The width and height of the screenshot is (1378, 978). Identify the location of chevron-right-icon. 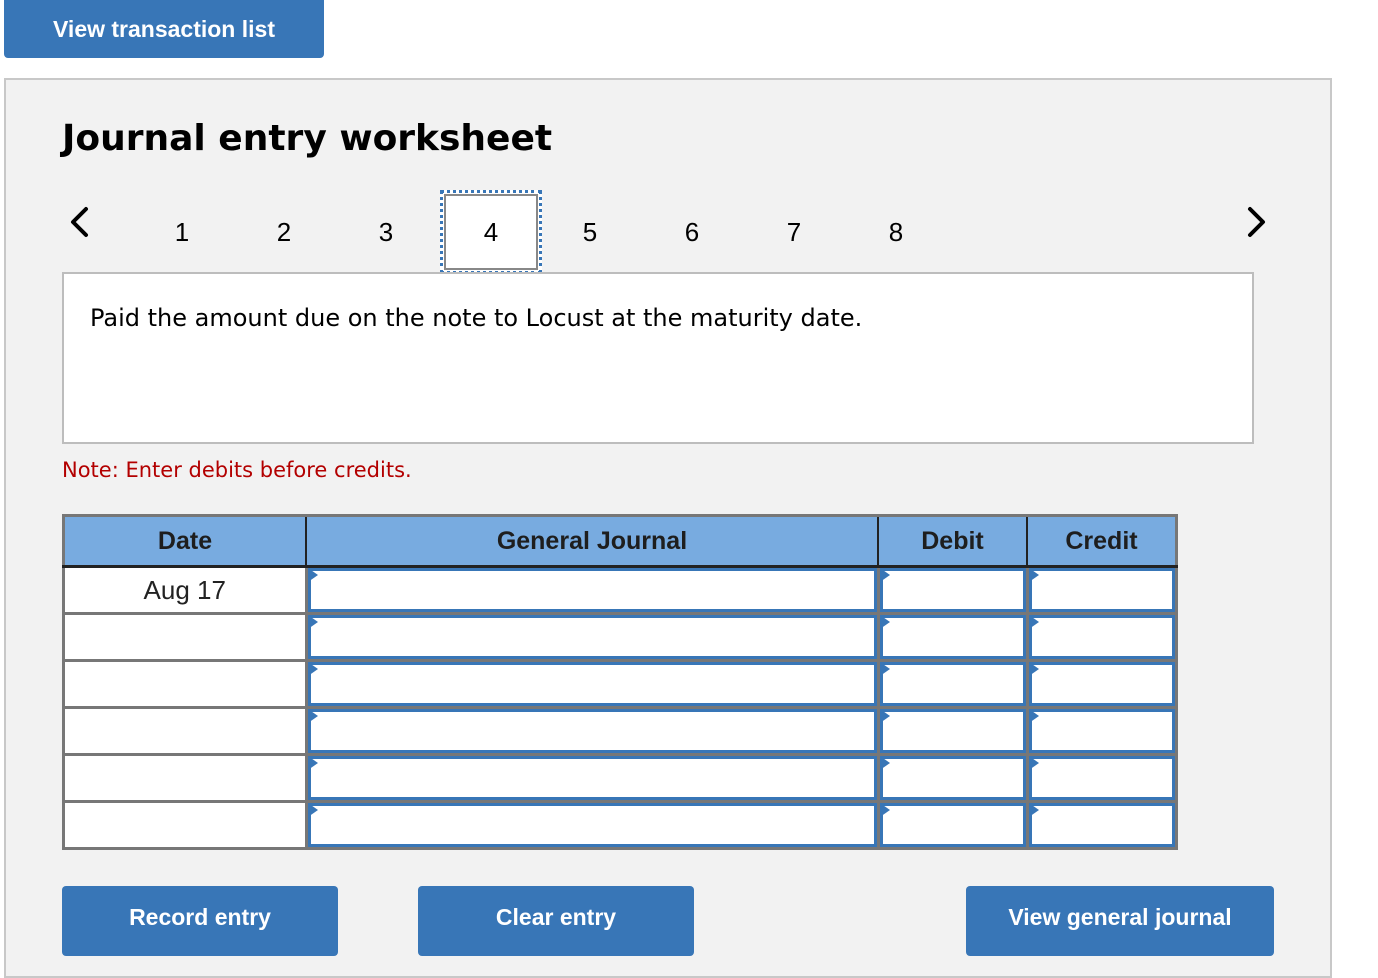
(1256, 222).